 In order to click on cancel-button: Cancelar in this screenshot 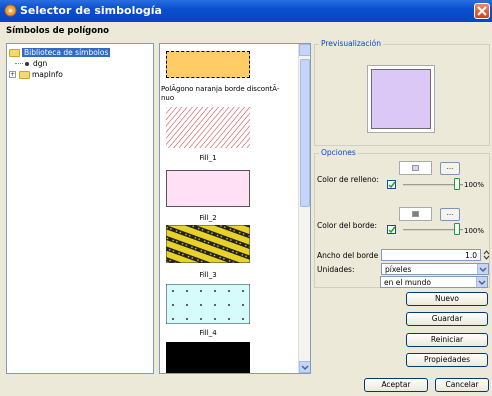, I will do `click(462, 385)`.